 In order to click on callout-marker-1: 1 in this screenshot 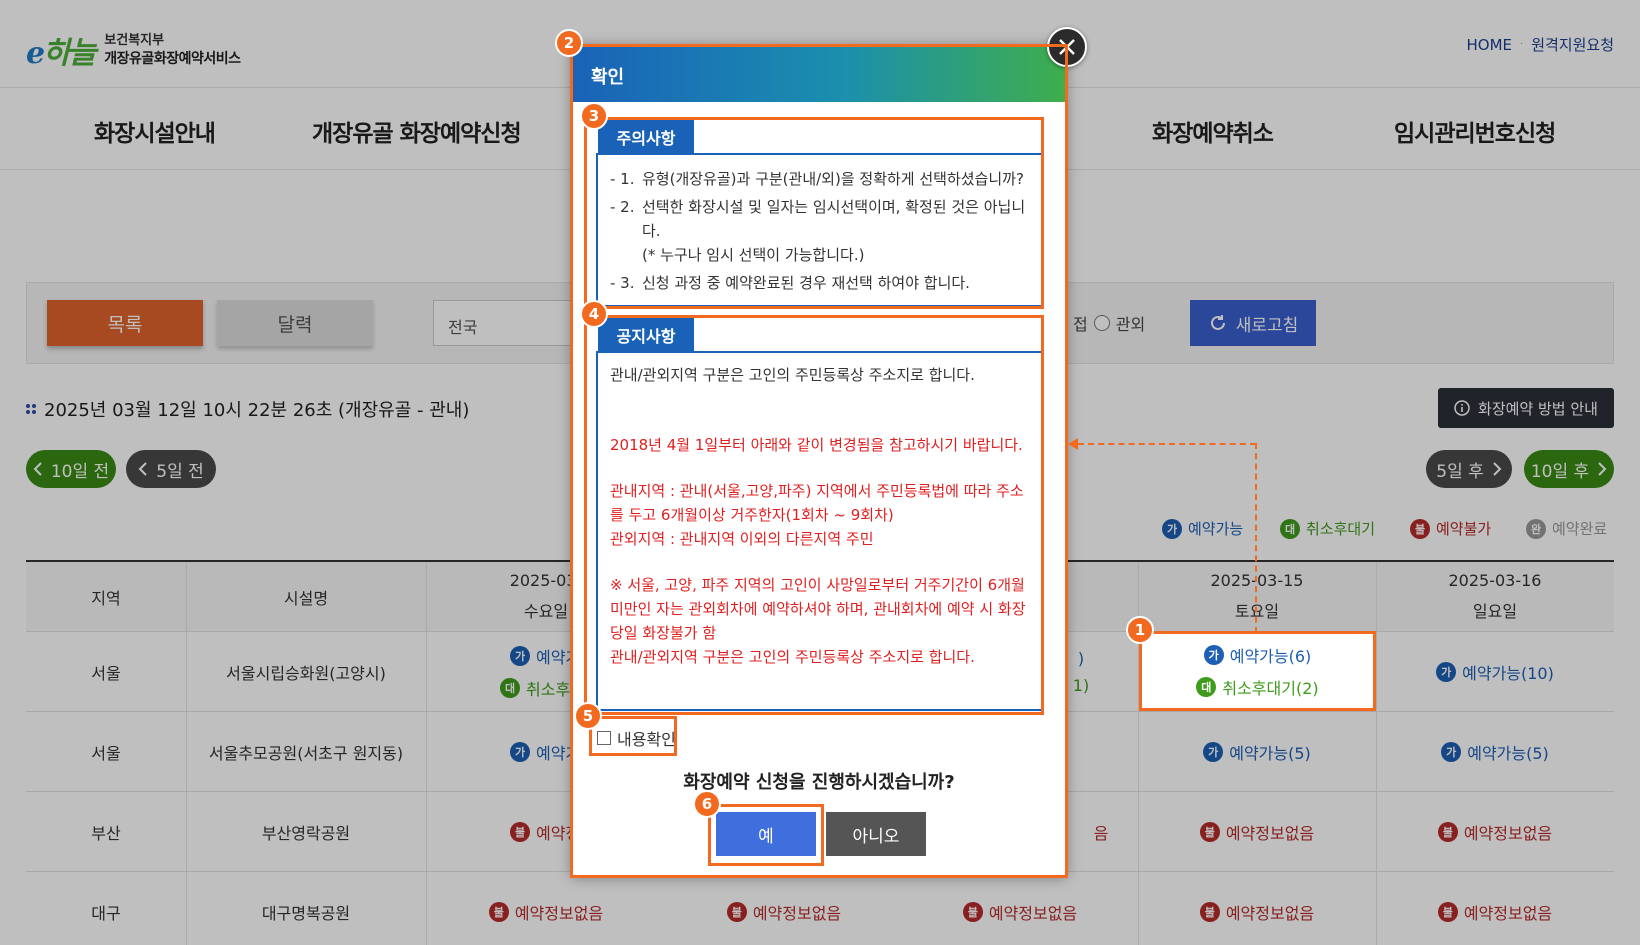, I will do `click(1140, 630)`.